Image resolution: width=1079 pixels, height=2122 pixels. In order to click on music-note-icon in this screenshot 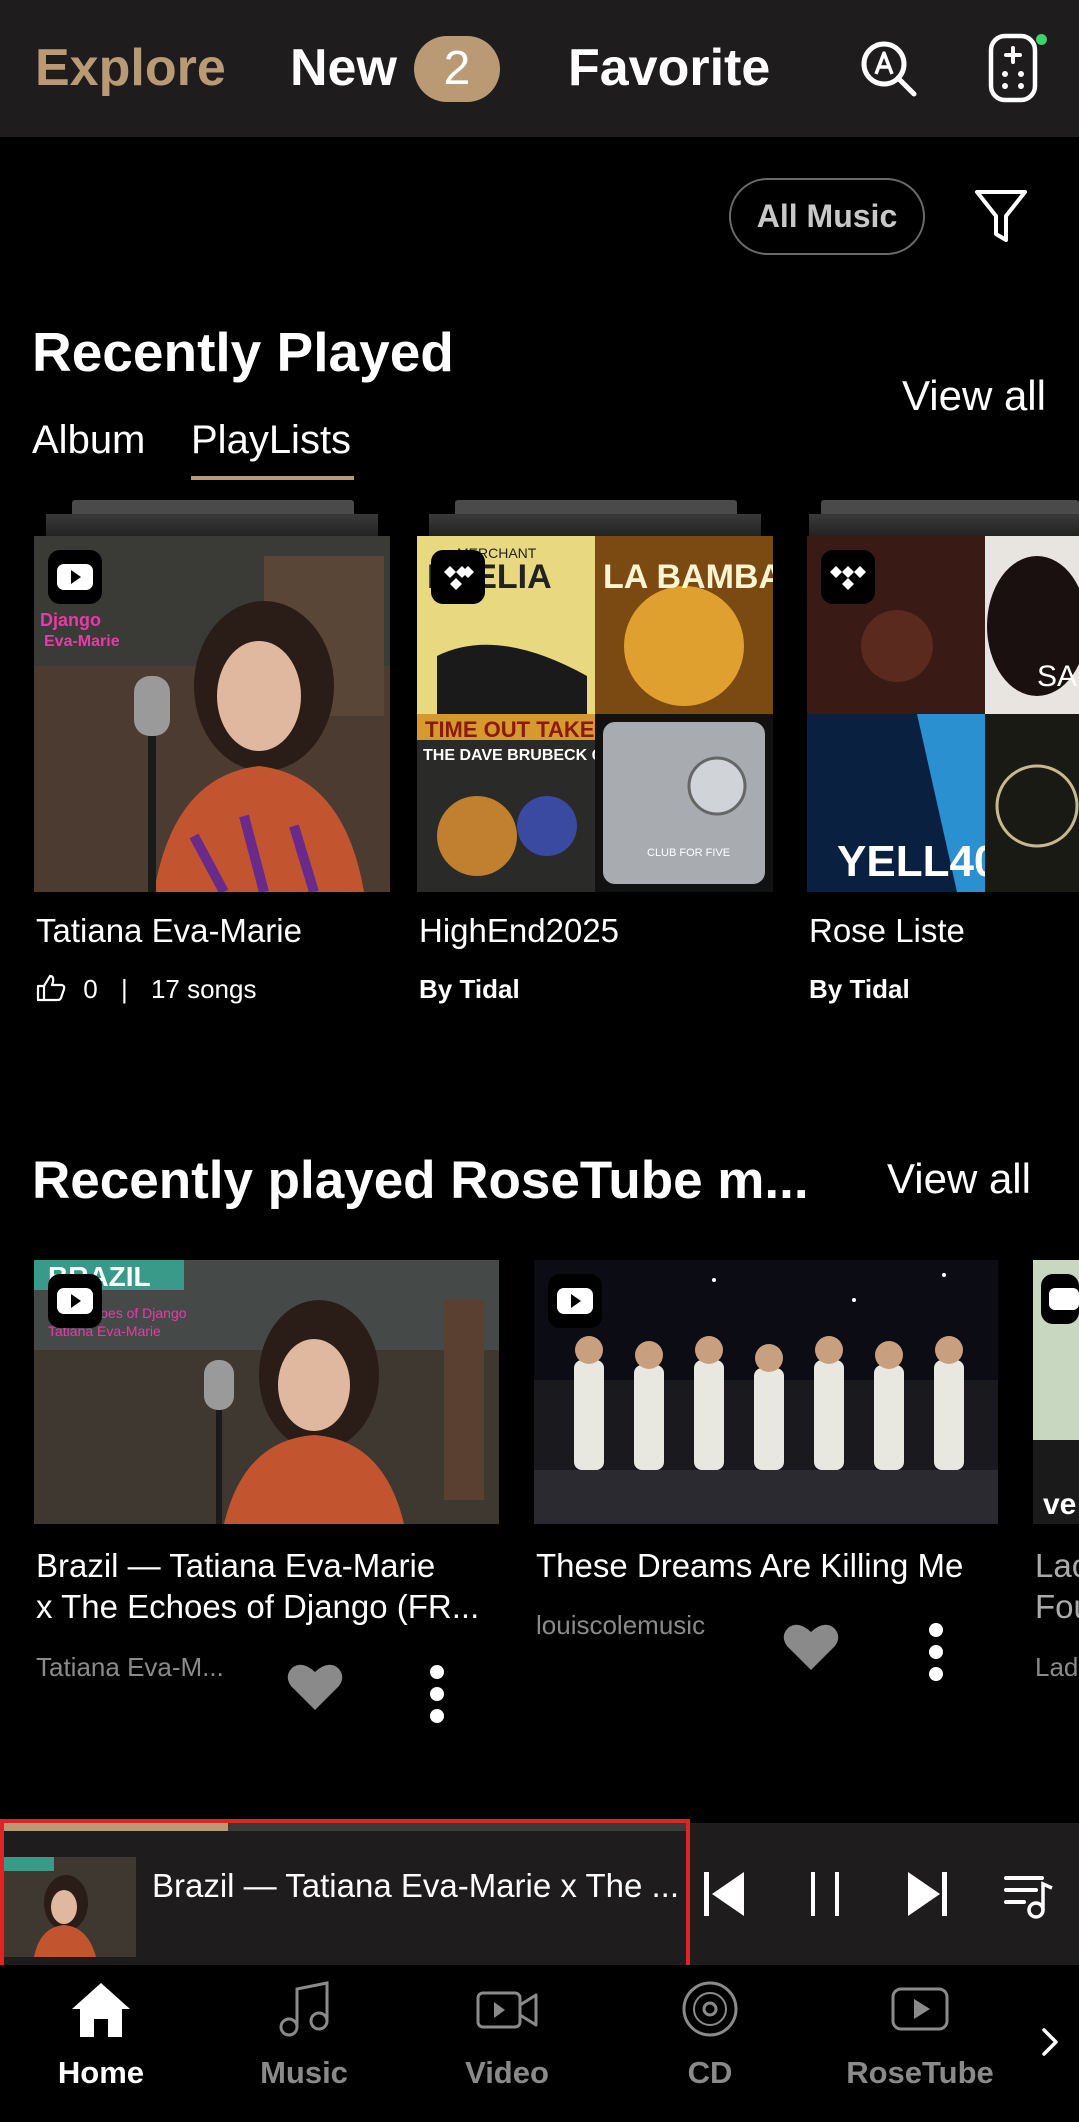, I will do `click(304, 2009)`.